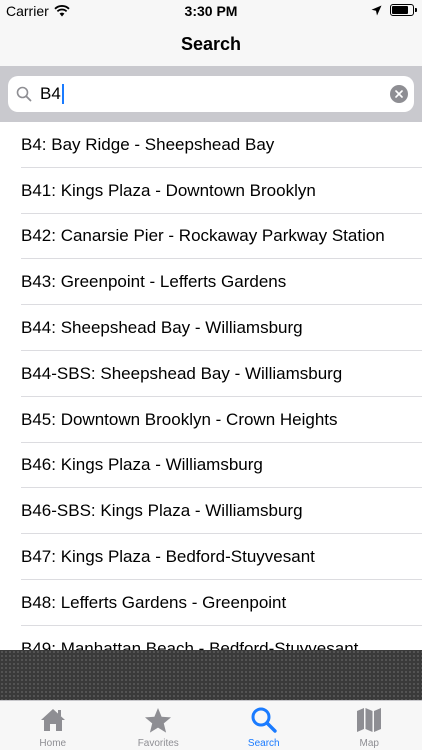  I want to click on search-value: B4, so click(50, 93).